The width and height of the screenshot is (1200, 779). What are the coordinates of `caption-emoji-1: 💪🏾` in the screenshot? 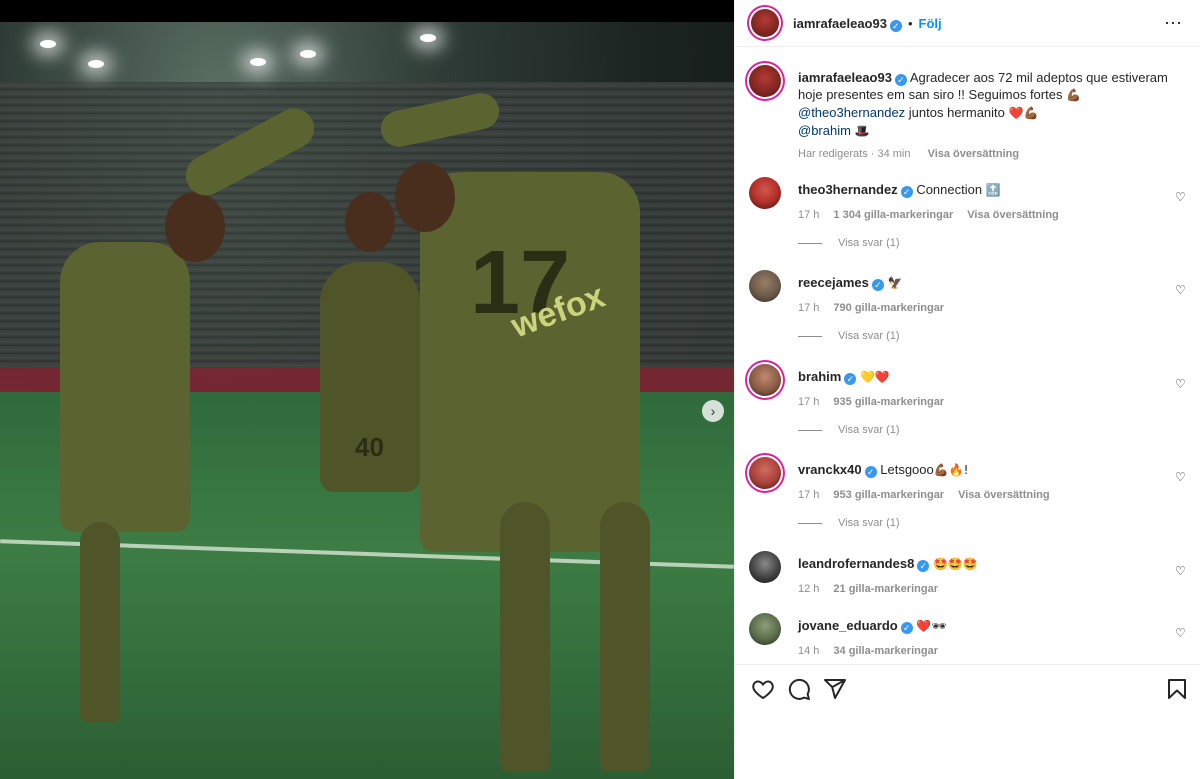 It's located at (1074, 95).